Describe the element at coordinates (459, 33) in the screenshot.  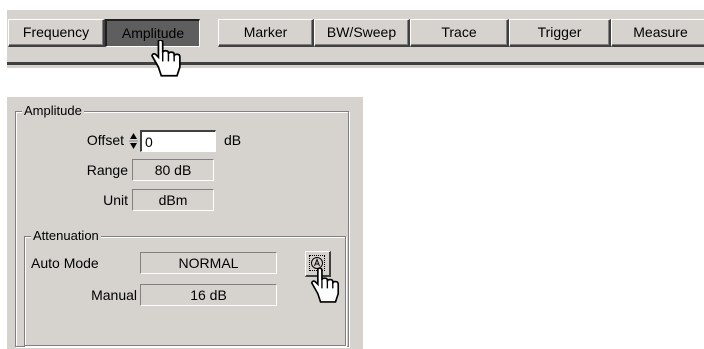
I see `tab-trace: Trace` at that location.